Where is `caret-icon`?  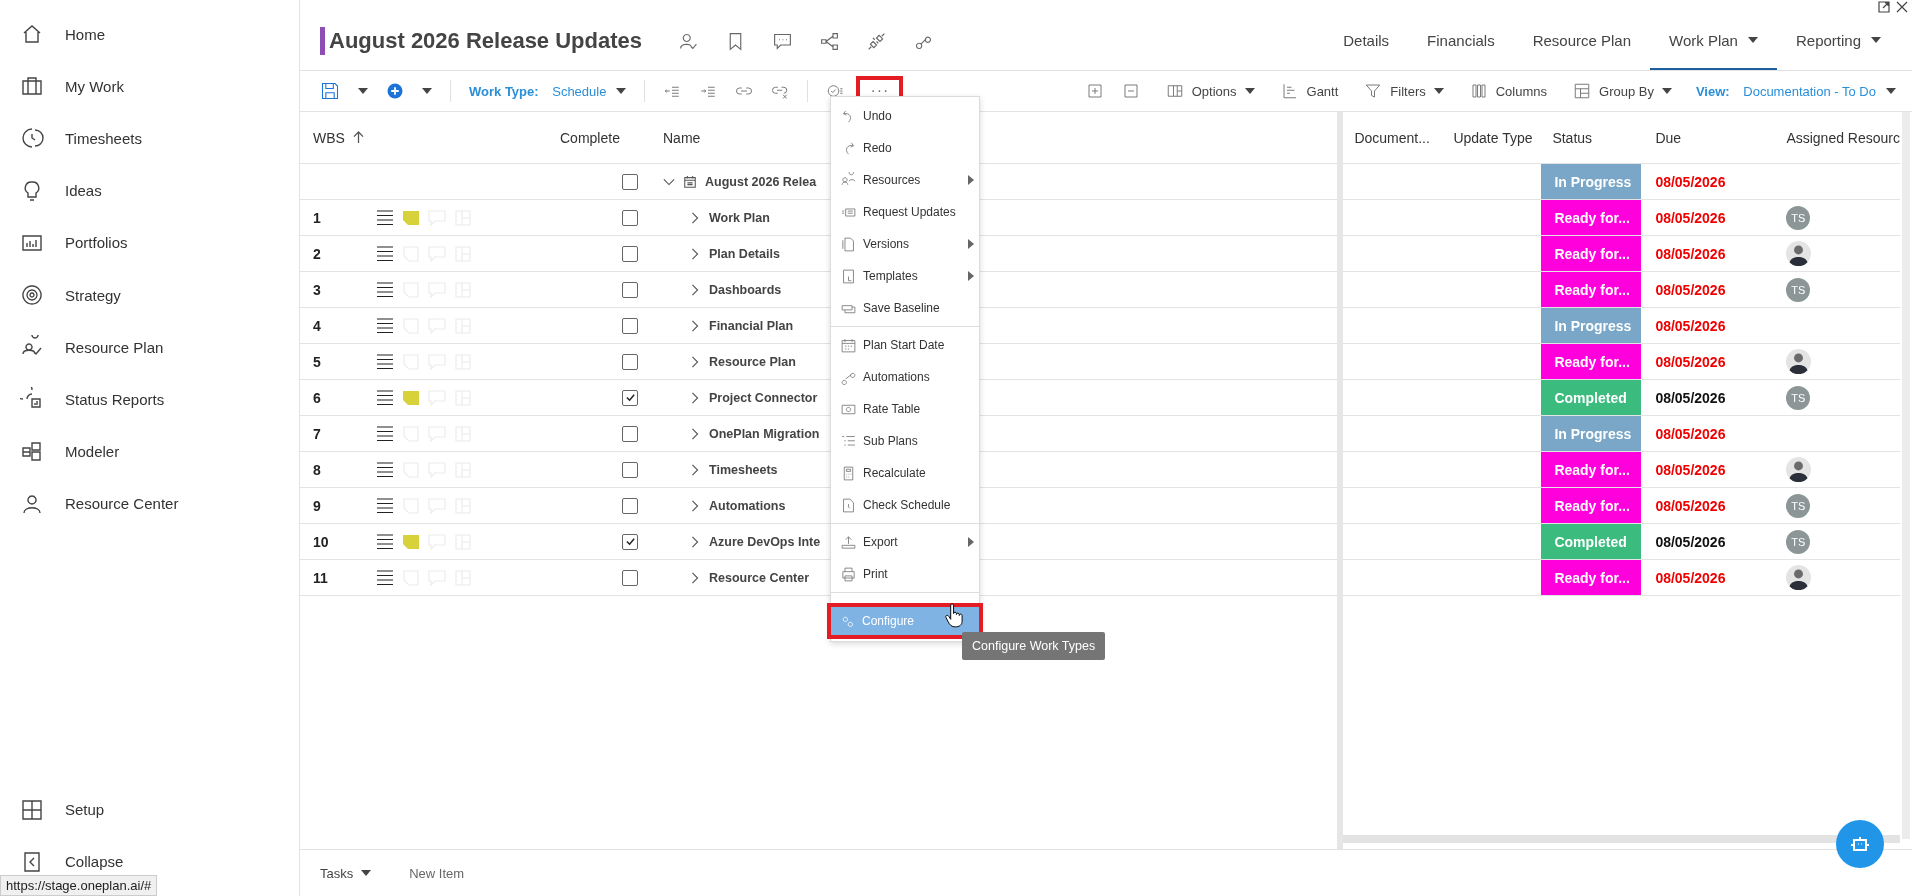 caret-icon is located at coordinates (363, 91).